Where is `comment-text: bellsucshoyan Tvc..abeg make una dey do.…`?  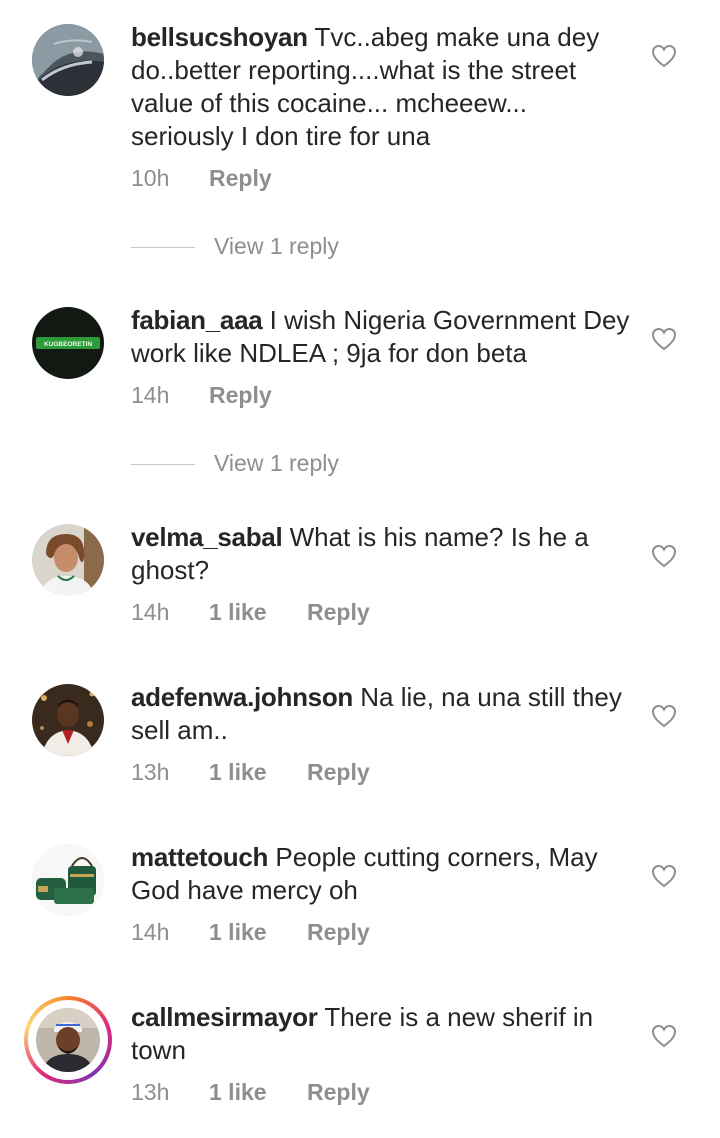
comment-text: bellsucshoyan Tvc..abeg make una dey do.… is located at coordinates (381, 87).